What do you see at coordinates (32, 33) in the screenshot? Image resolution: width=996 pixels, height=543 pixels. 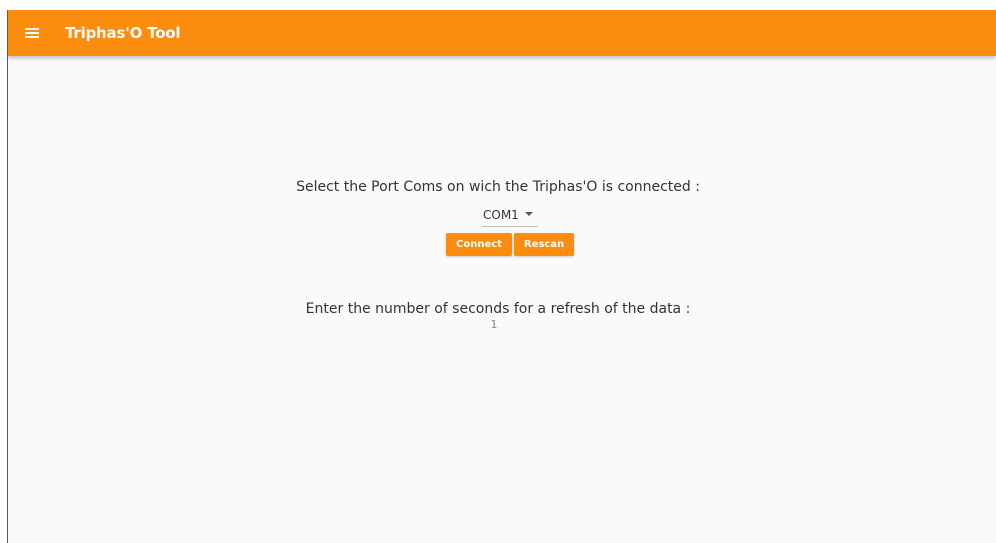 I see `hamburger-menu-icon` at bounding box center [32, 33].